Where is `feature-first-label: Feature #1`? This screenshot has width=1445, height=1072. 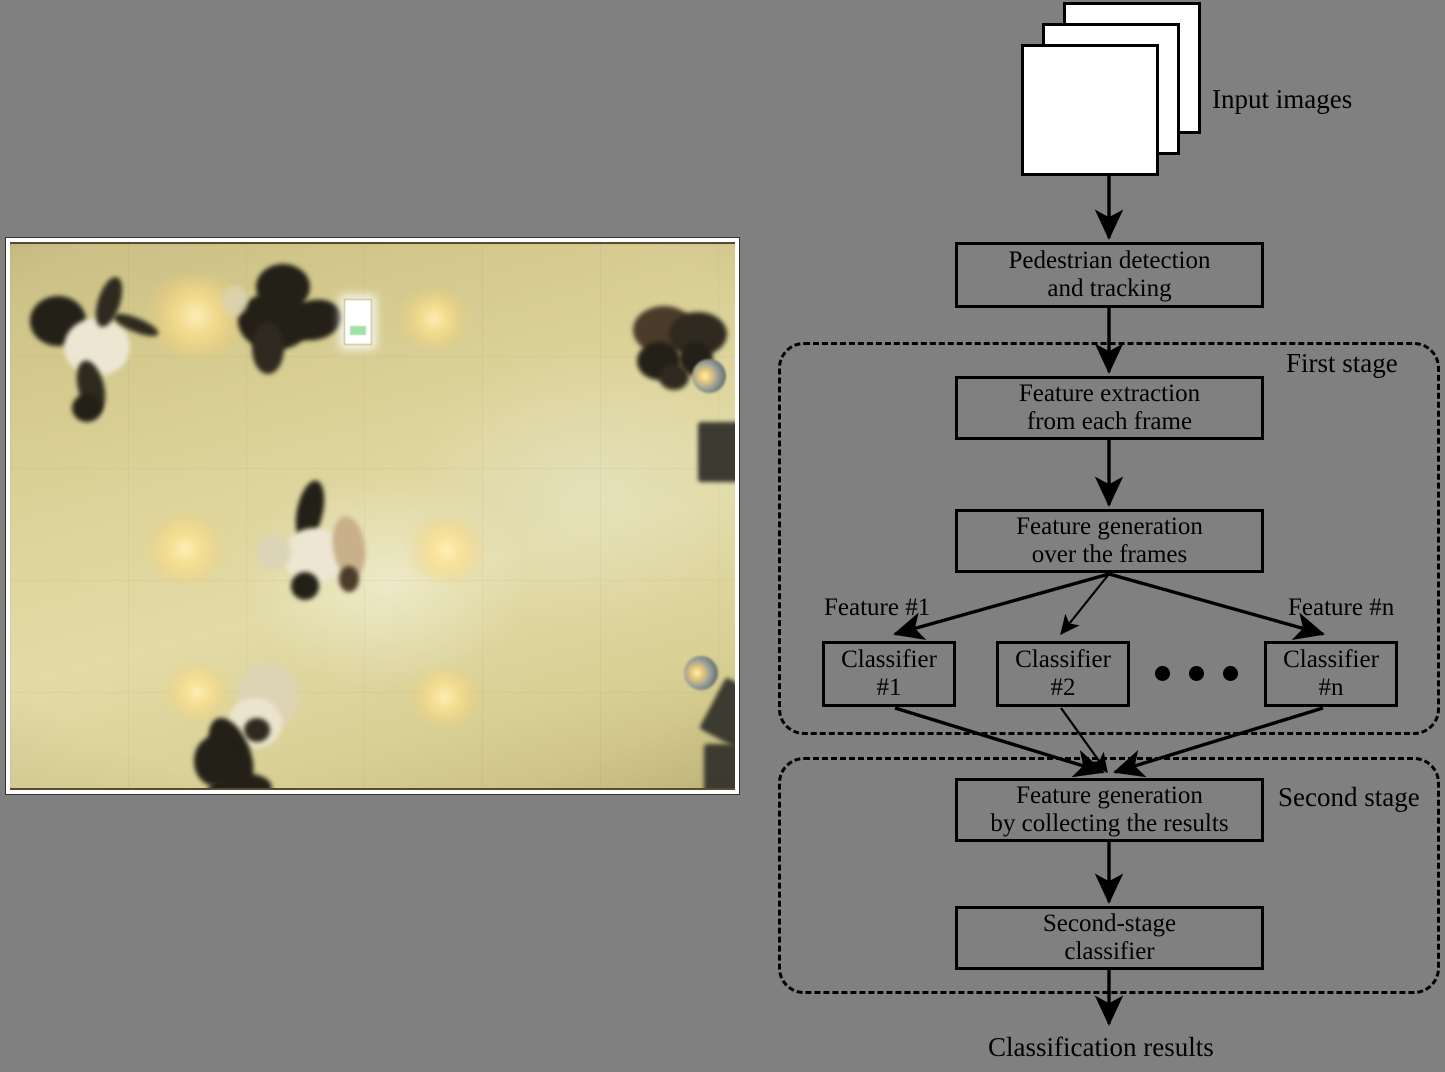
feature-first-label: Feature #1 is located at coordinates (877, 607).